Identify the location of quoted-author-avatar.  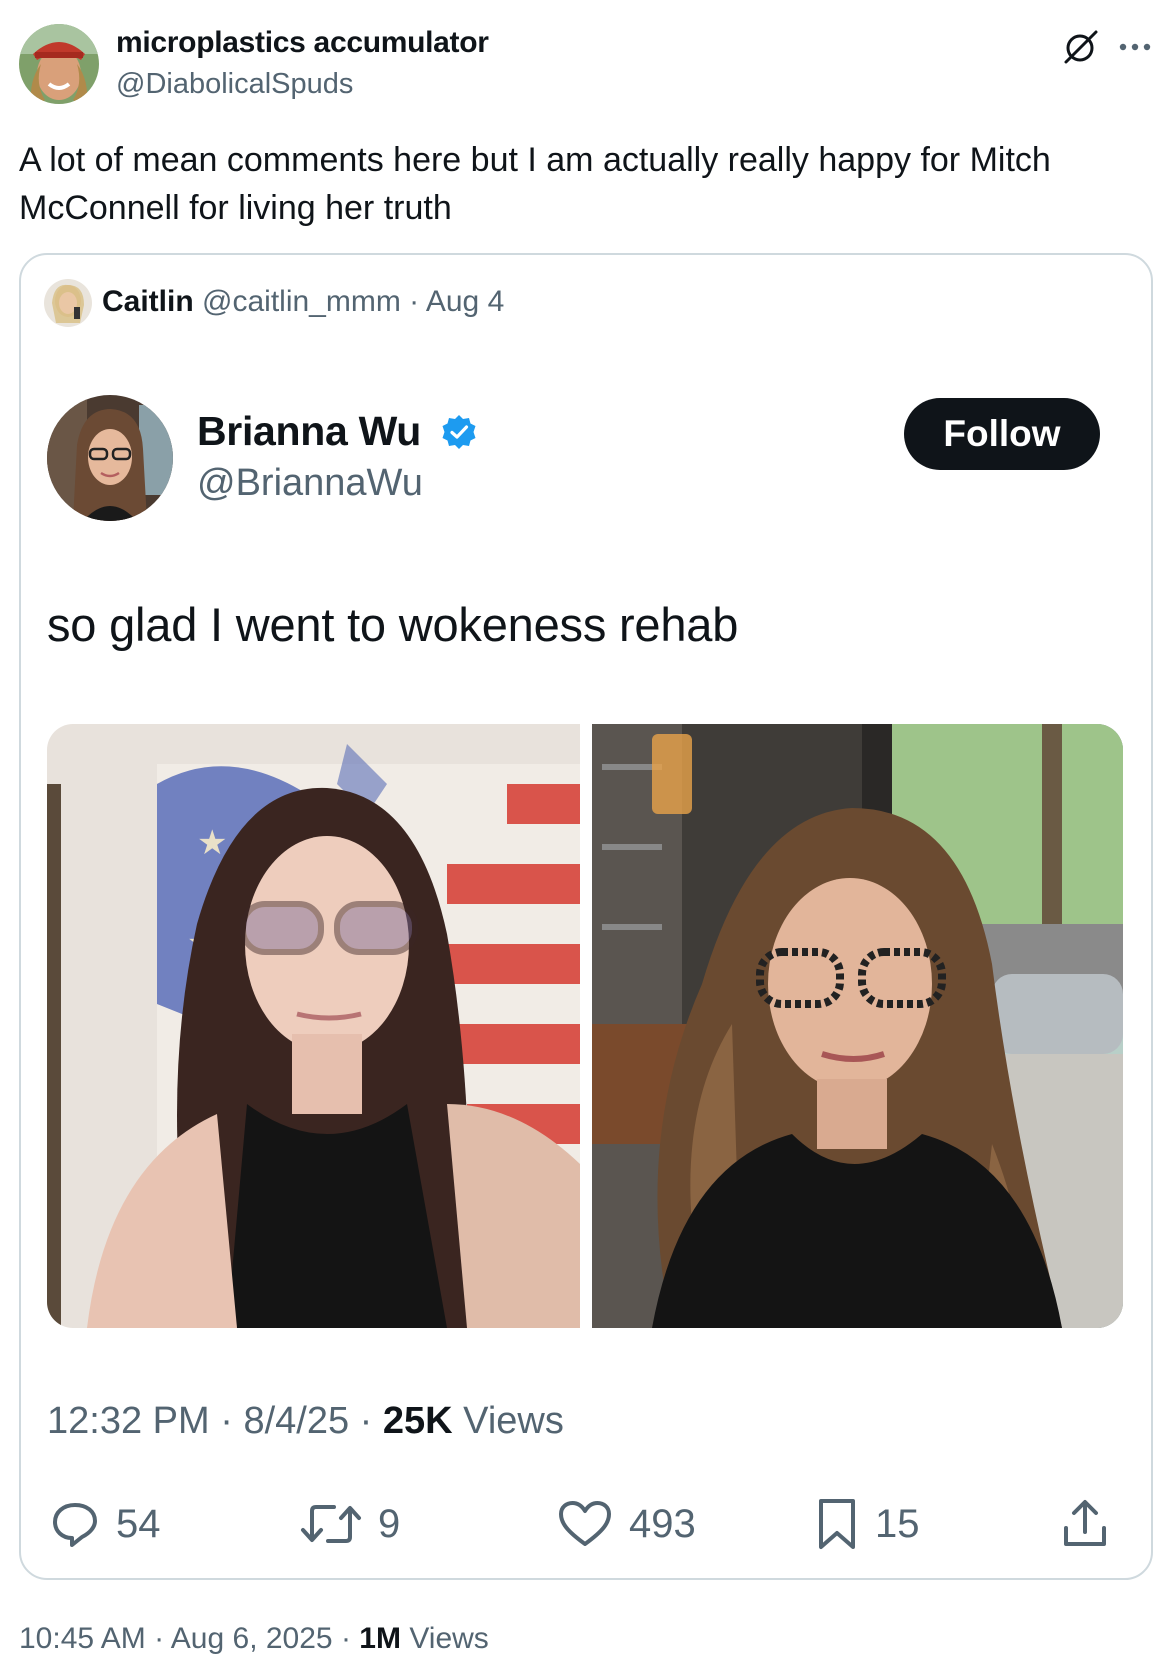
(68, 303).